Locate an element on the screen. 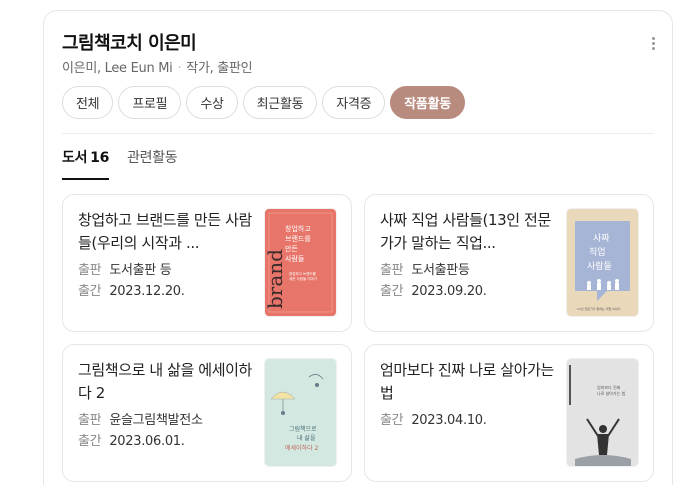  svg-text: brand is located at coordinates (276, 279).